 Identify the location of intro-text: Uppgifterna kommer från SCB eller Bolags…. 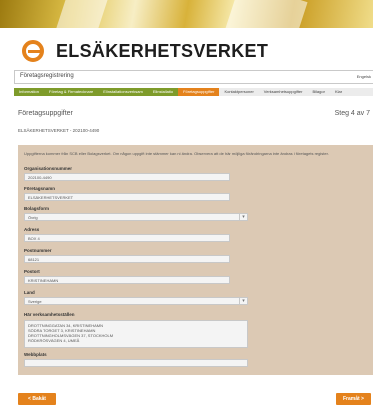
(176, 153).